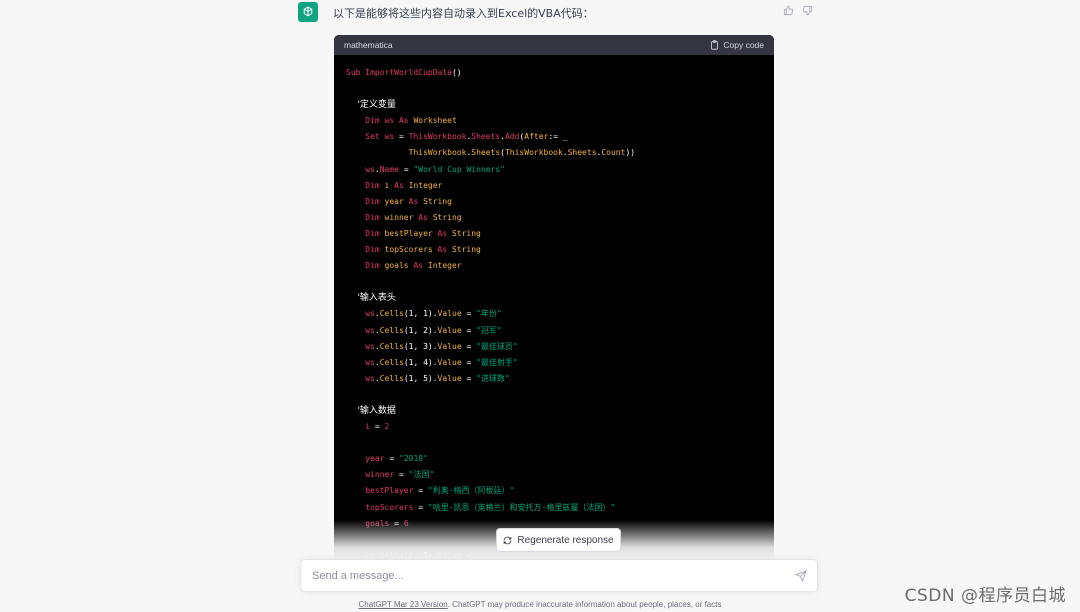 The width and height of the screenshot is (1080, 612). Describe the element at coordinates (801, 576) in the screenshot. I see `send-icon` at that location.